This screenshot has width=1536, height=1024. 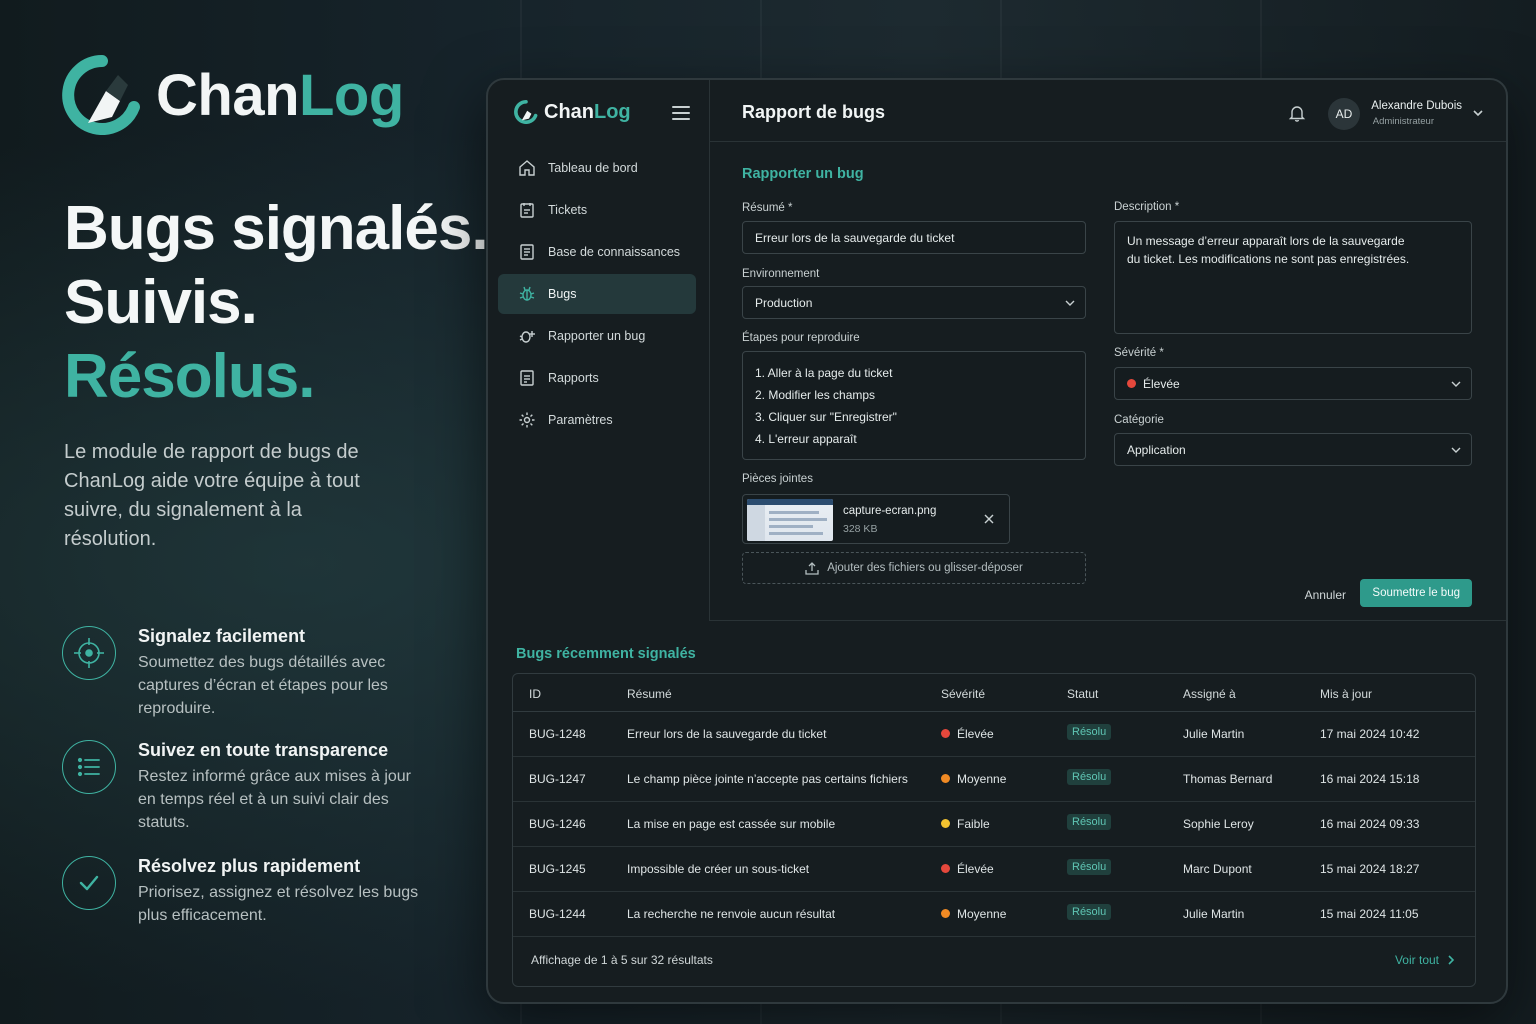 What do you see at coordinates (681, 113) in the screenshot?
I see `hamburger-menu-icon` at bounding box center [681, 113].